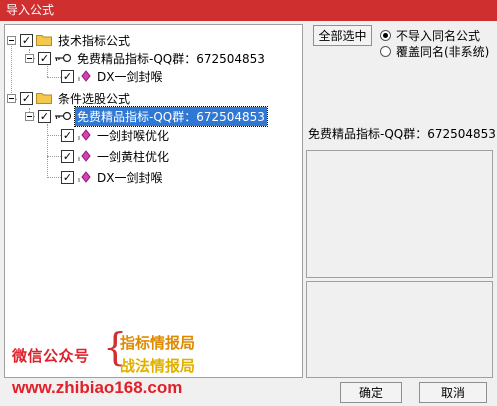 This screenshot has height=406, width=497. I want to click on detail-panel, so click(399, 329).